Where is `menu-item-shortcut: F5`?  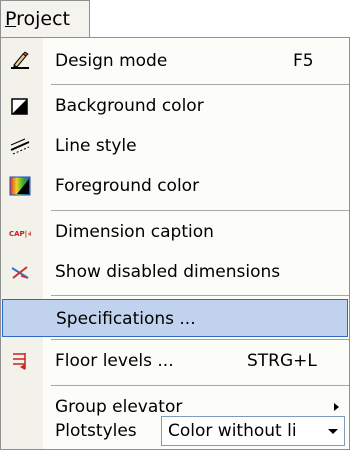
menu-item-shortcut: F5 is located at coordinates (303, 61).